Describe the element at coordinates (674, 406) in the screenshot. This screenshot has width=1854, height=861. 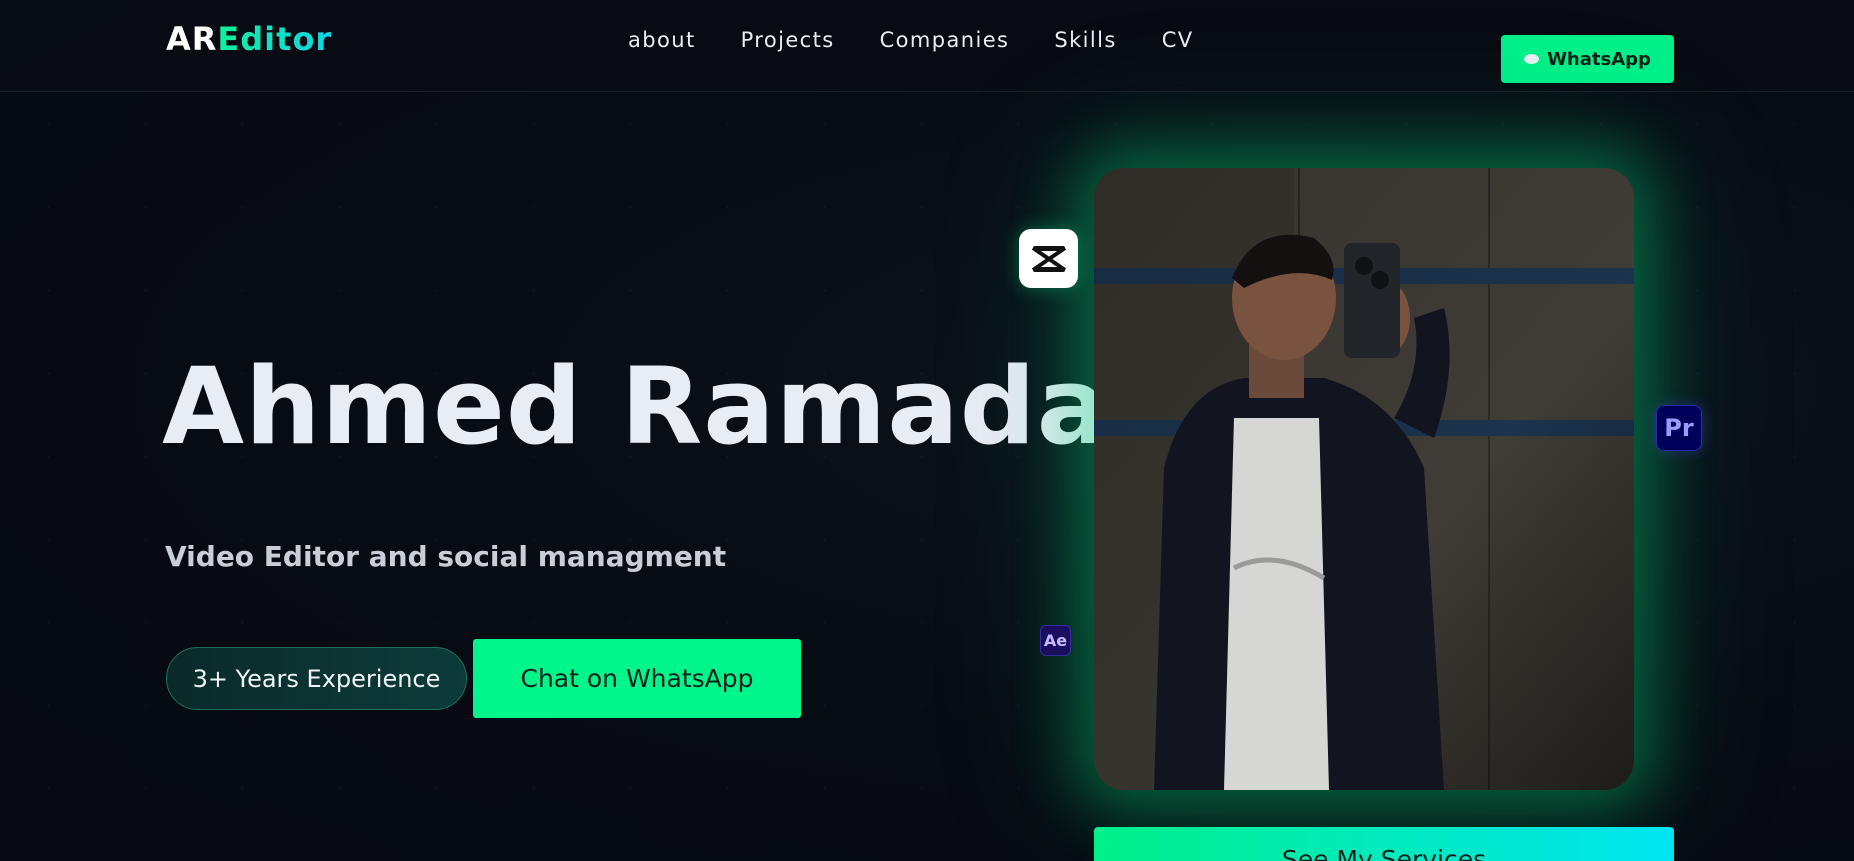
I see `hero-name: Ahmed Ramadan` at that location.